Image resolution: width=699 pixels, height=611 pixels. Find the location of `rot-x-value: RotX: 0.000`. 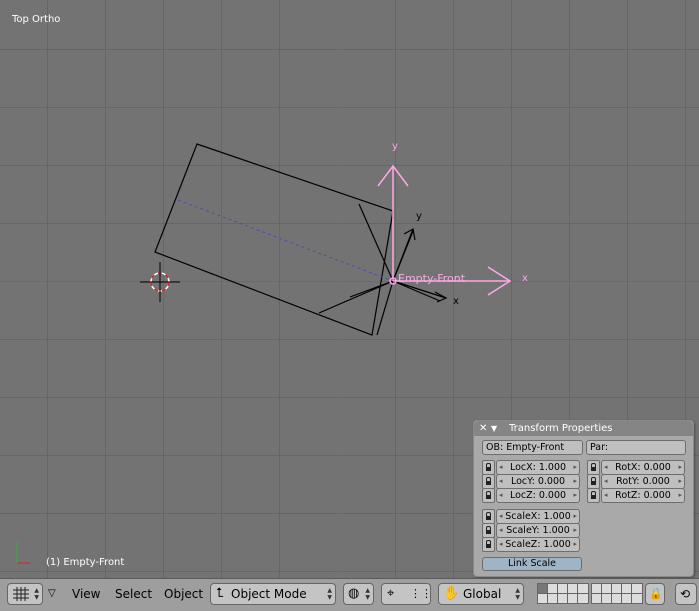

rot-x-value: RotX: 0.000 is located at coordinates (643, 467).